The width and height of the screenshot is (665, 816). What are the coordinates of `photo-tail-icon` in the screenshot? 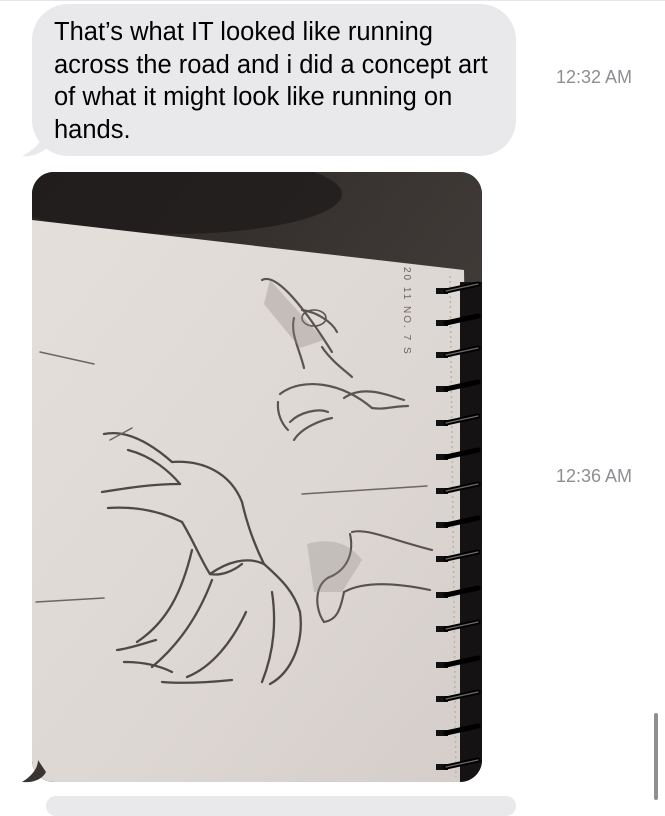 It's located at (34, 771).